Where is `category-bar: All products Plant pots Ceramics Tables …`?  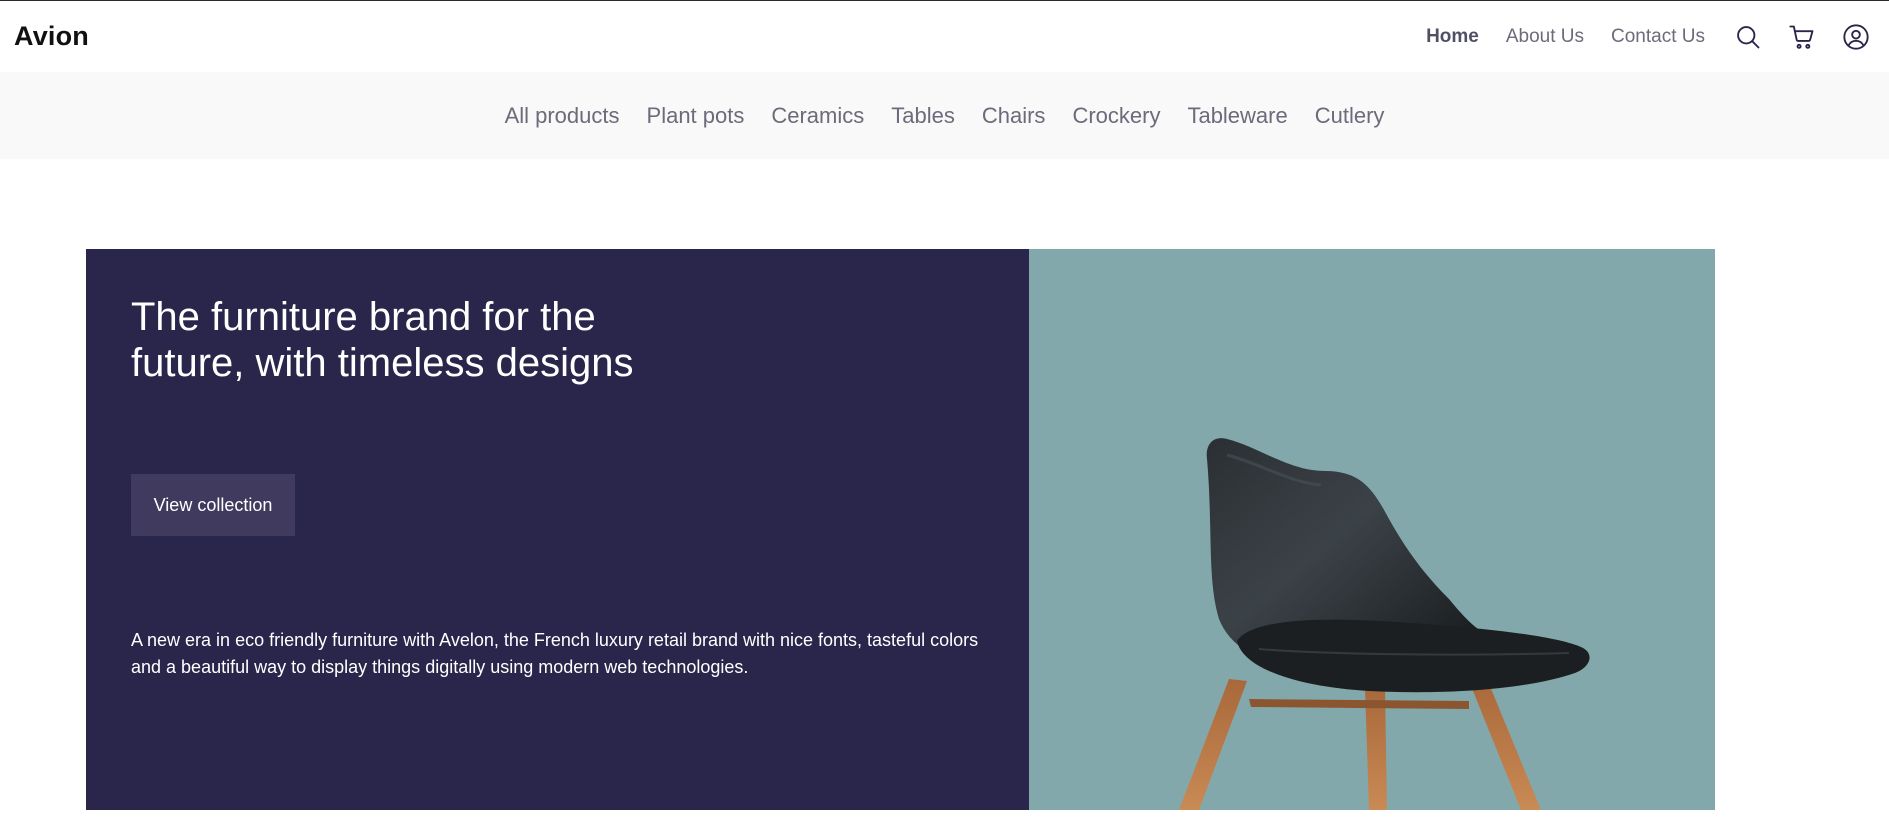
category-bar: All products Plant pots Ceramics Tables … is located at coordinates (944, 115).